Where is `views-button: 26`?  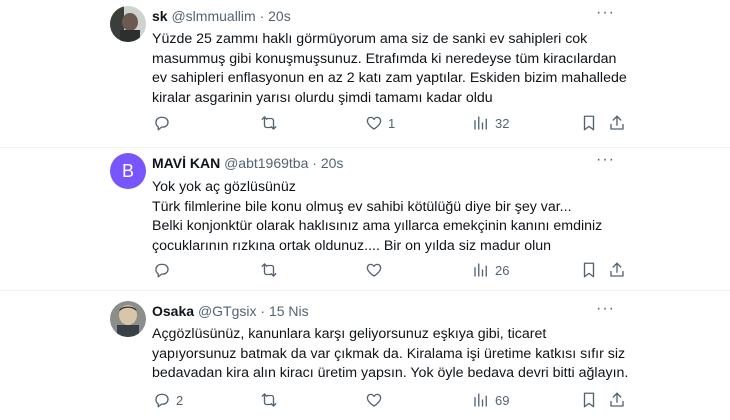 views-button: 26 is located at coordinates (490, 270).